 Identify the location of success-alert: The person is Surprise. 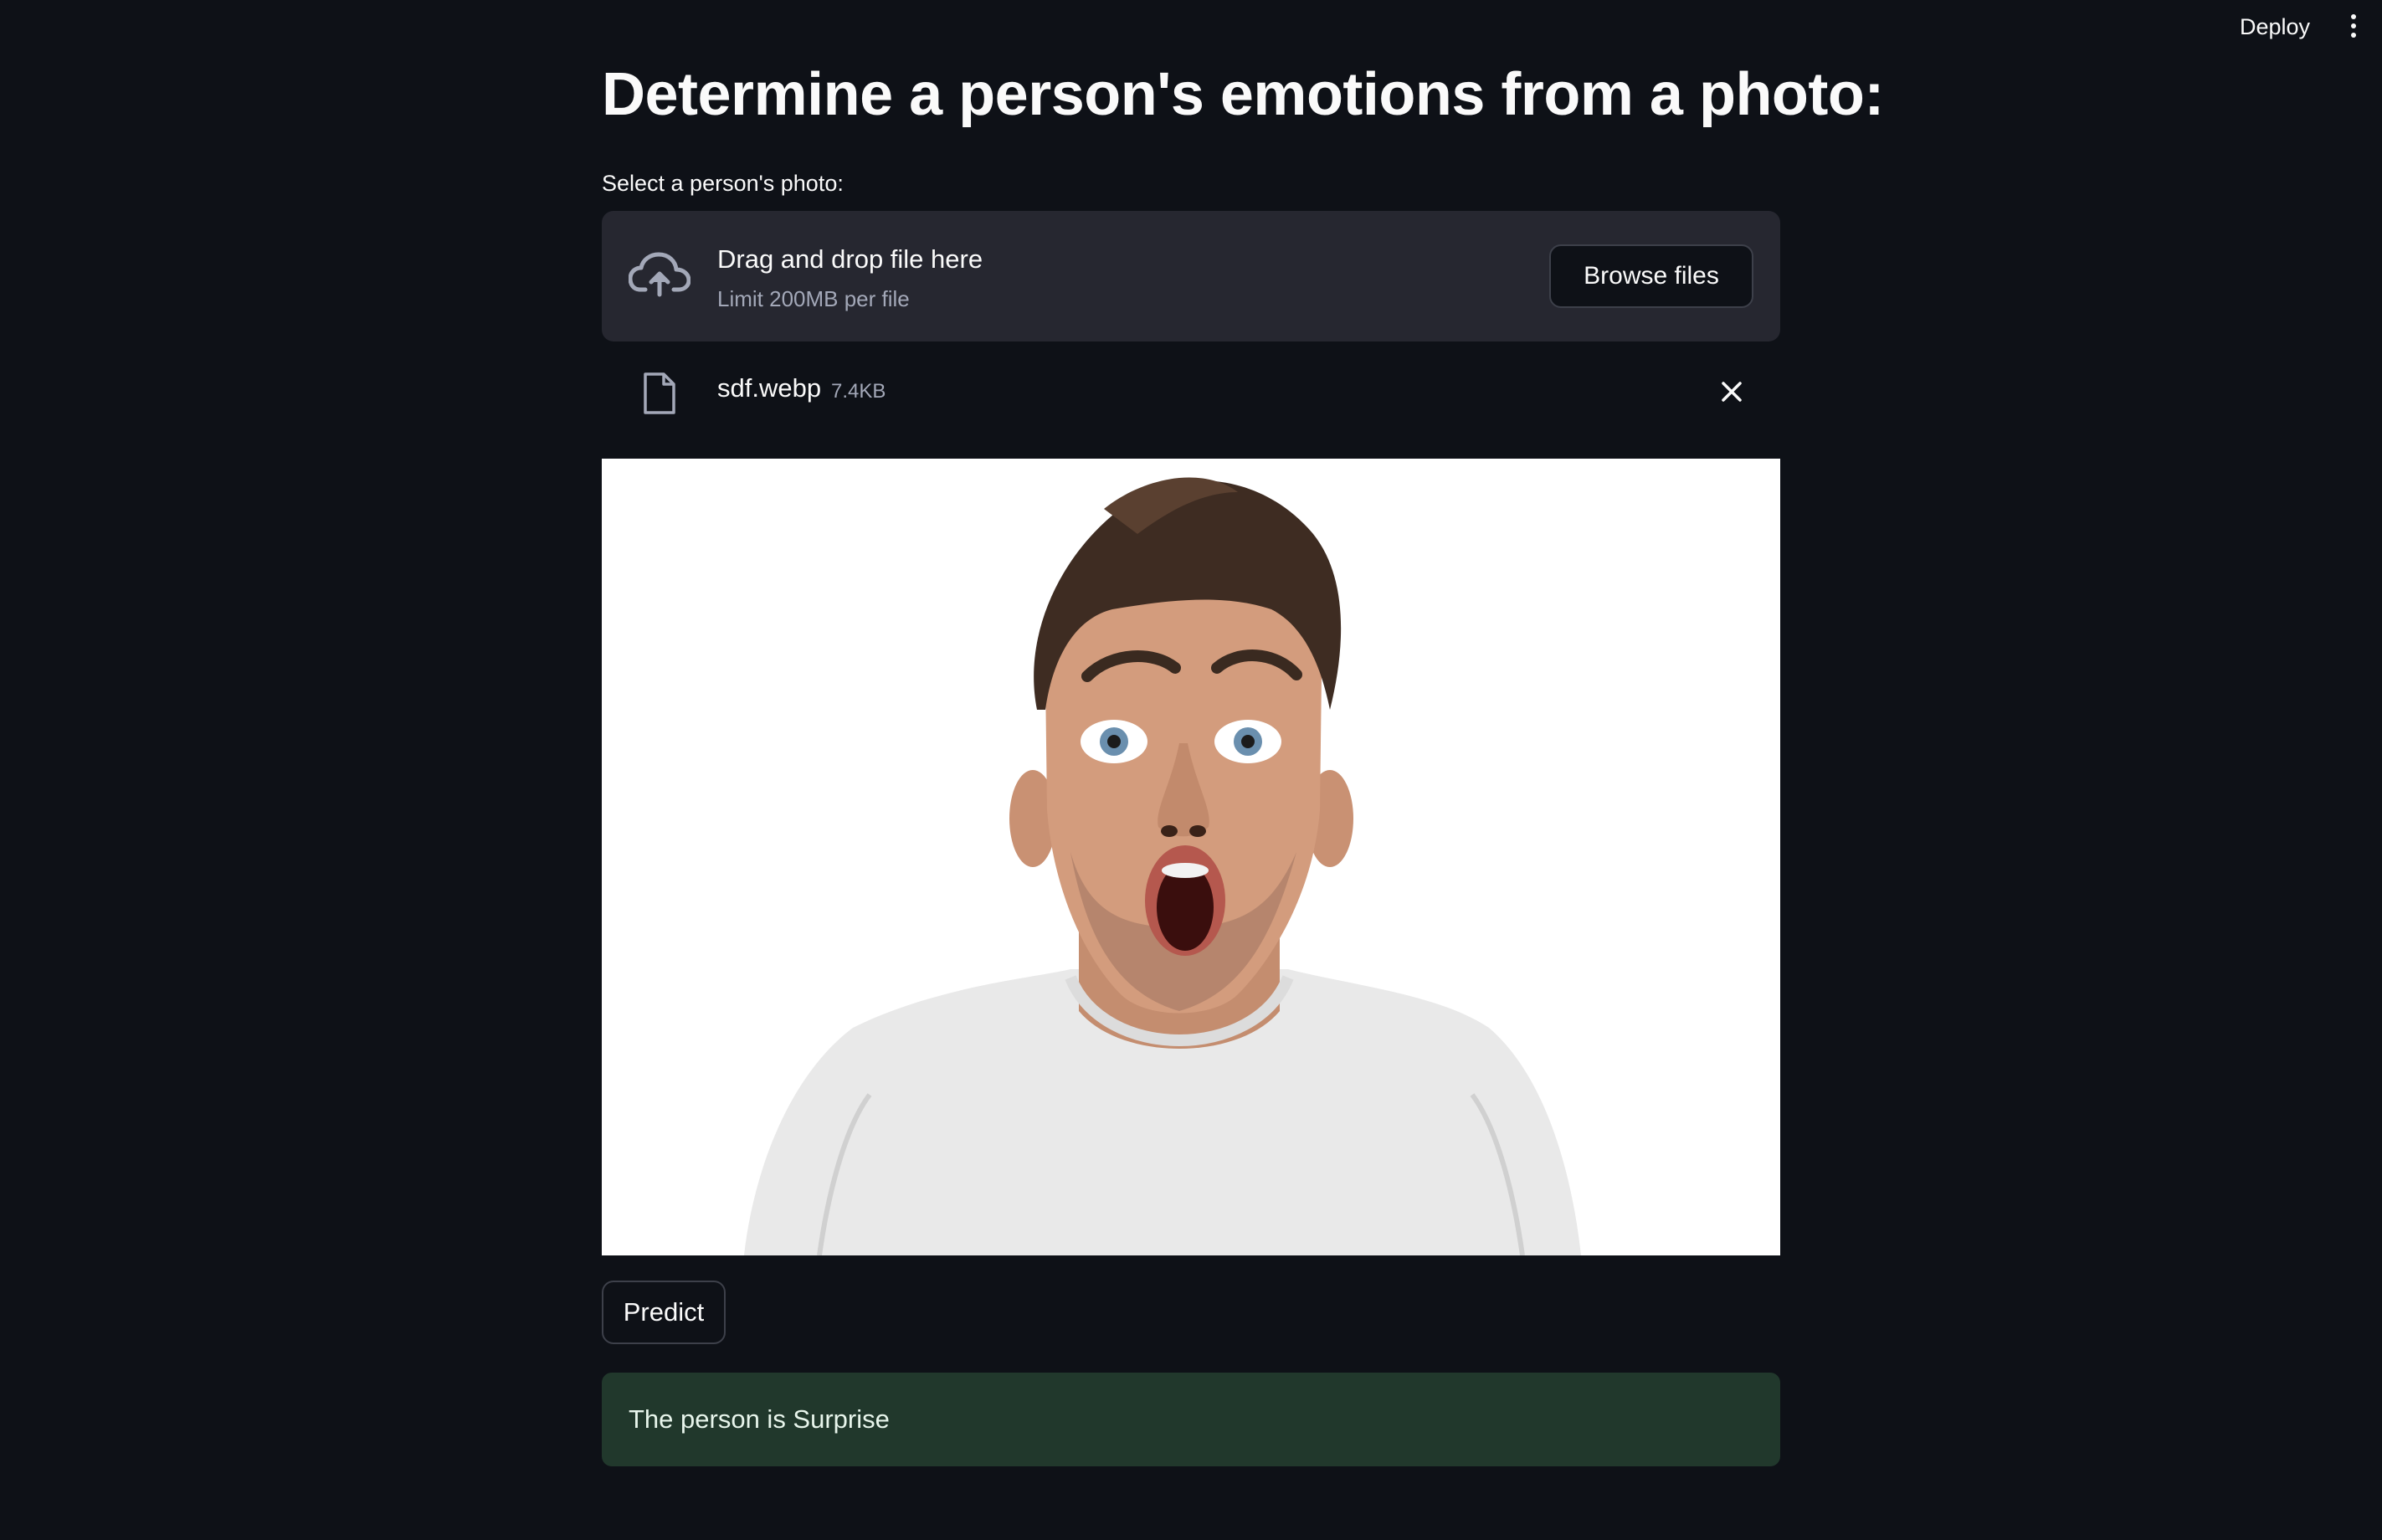
(1191, 1419).